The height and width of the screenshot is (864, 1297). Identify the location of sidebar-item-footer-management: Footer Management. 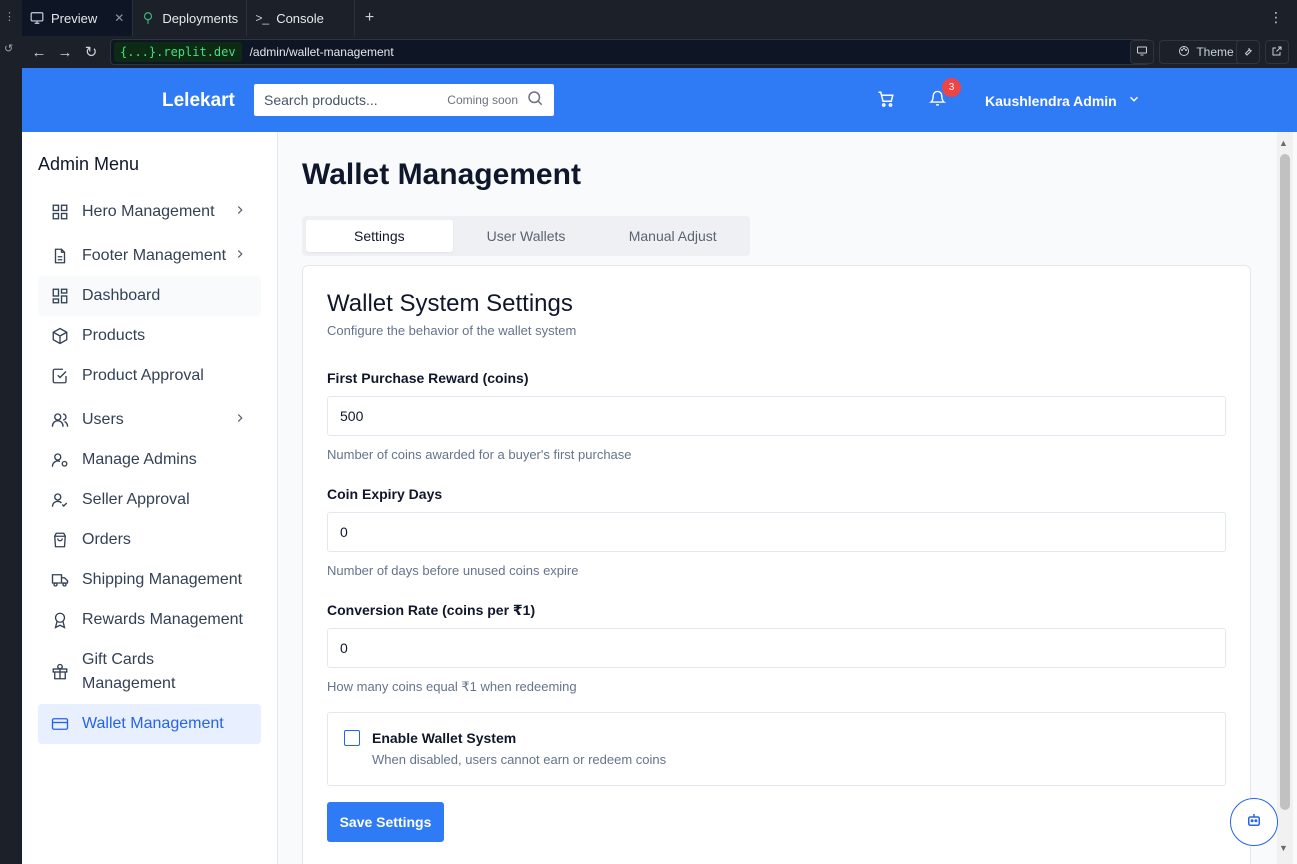
(149, 256).